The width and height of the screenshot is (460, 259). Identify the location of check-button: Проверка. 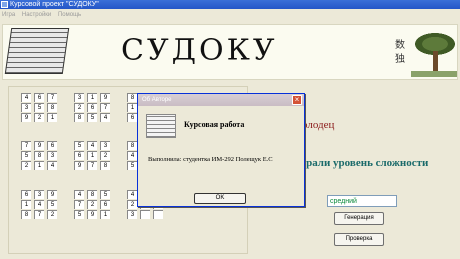
(359, 239).